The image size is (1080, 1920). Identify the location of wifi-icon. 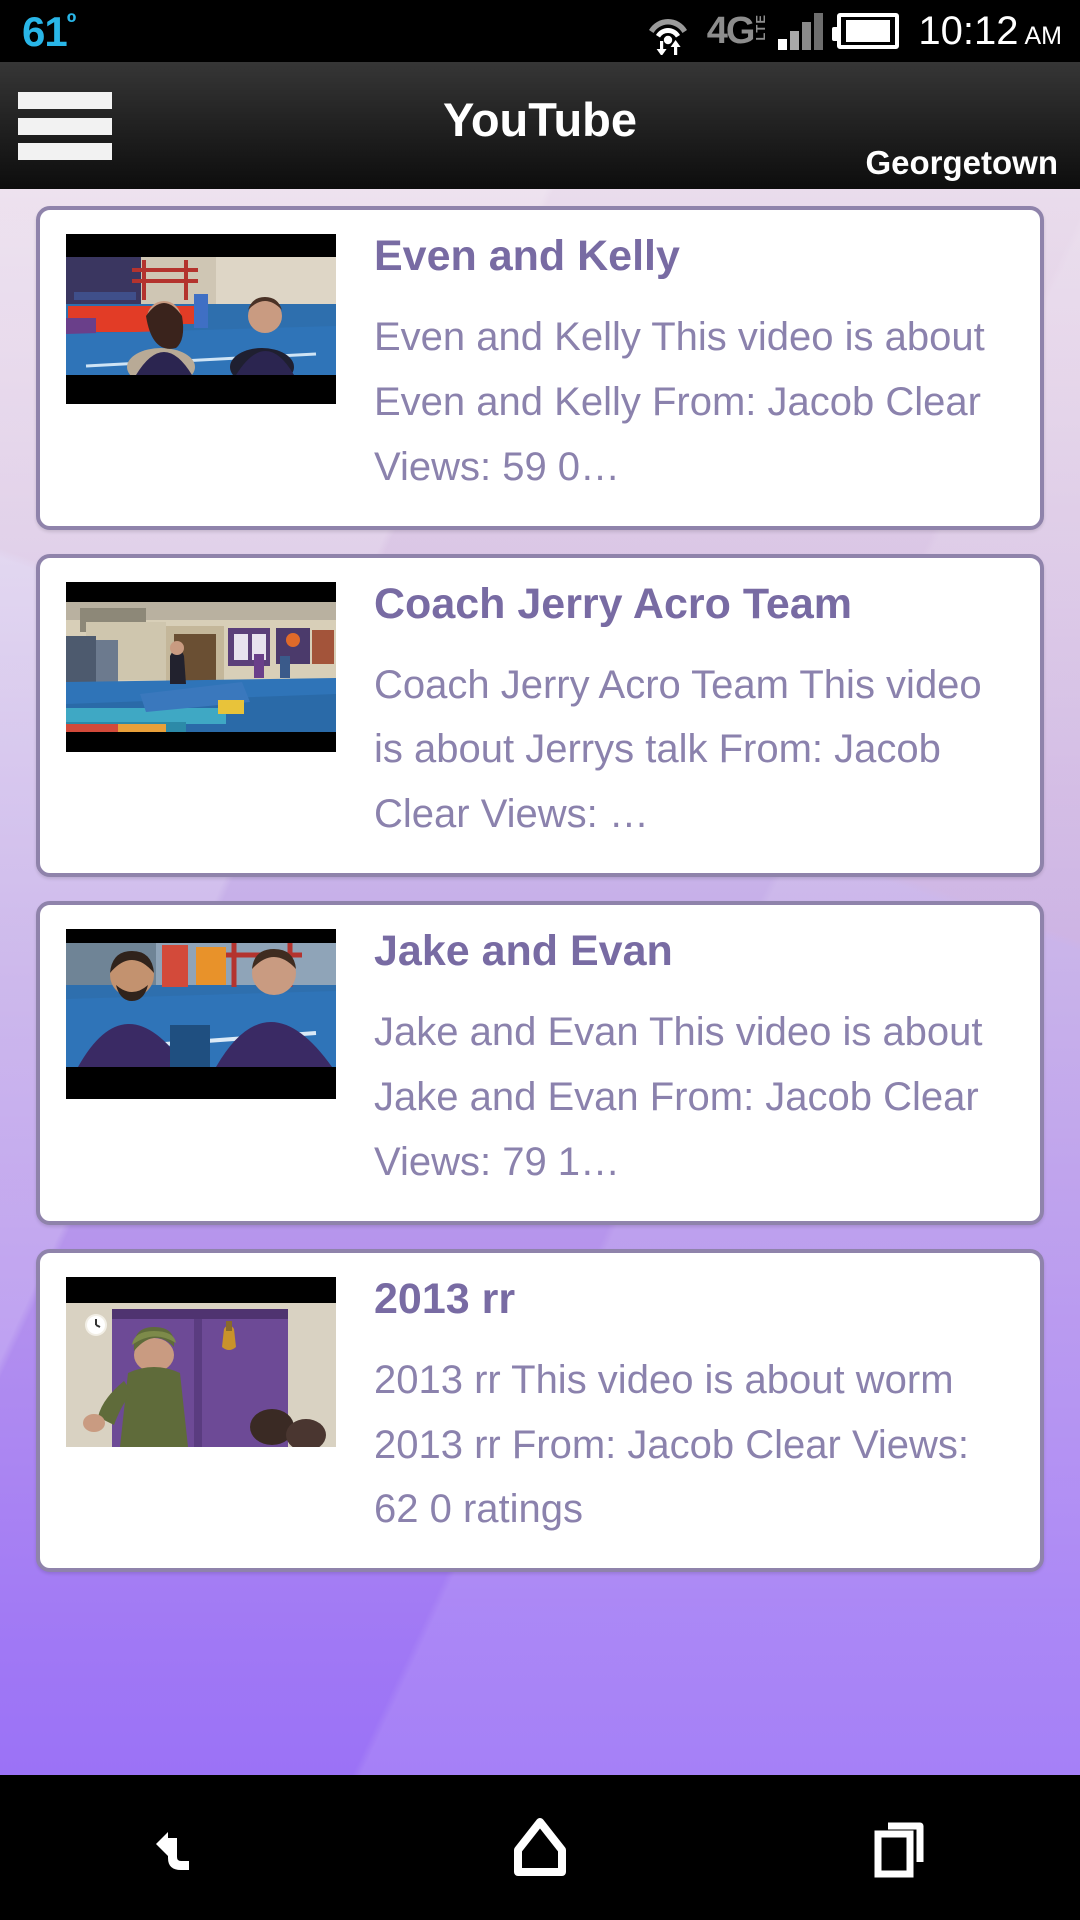
(668, 31).